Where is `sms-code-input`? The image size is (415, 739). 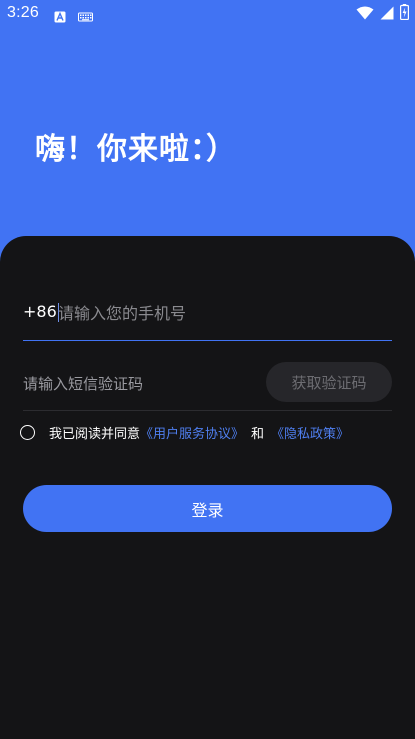 sms-code-input is located at coordinates (133, 384).